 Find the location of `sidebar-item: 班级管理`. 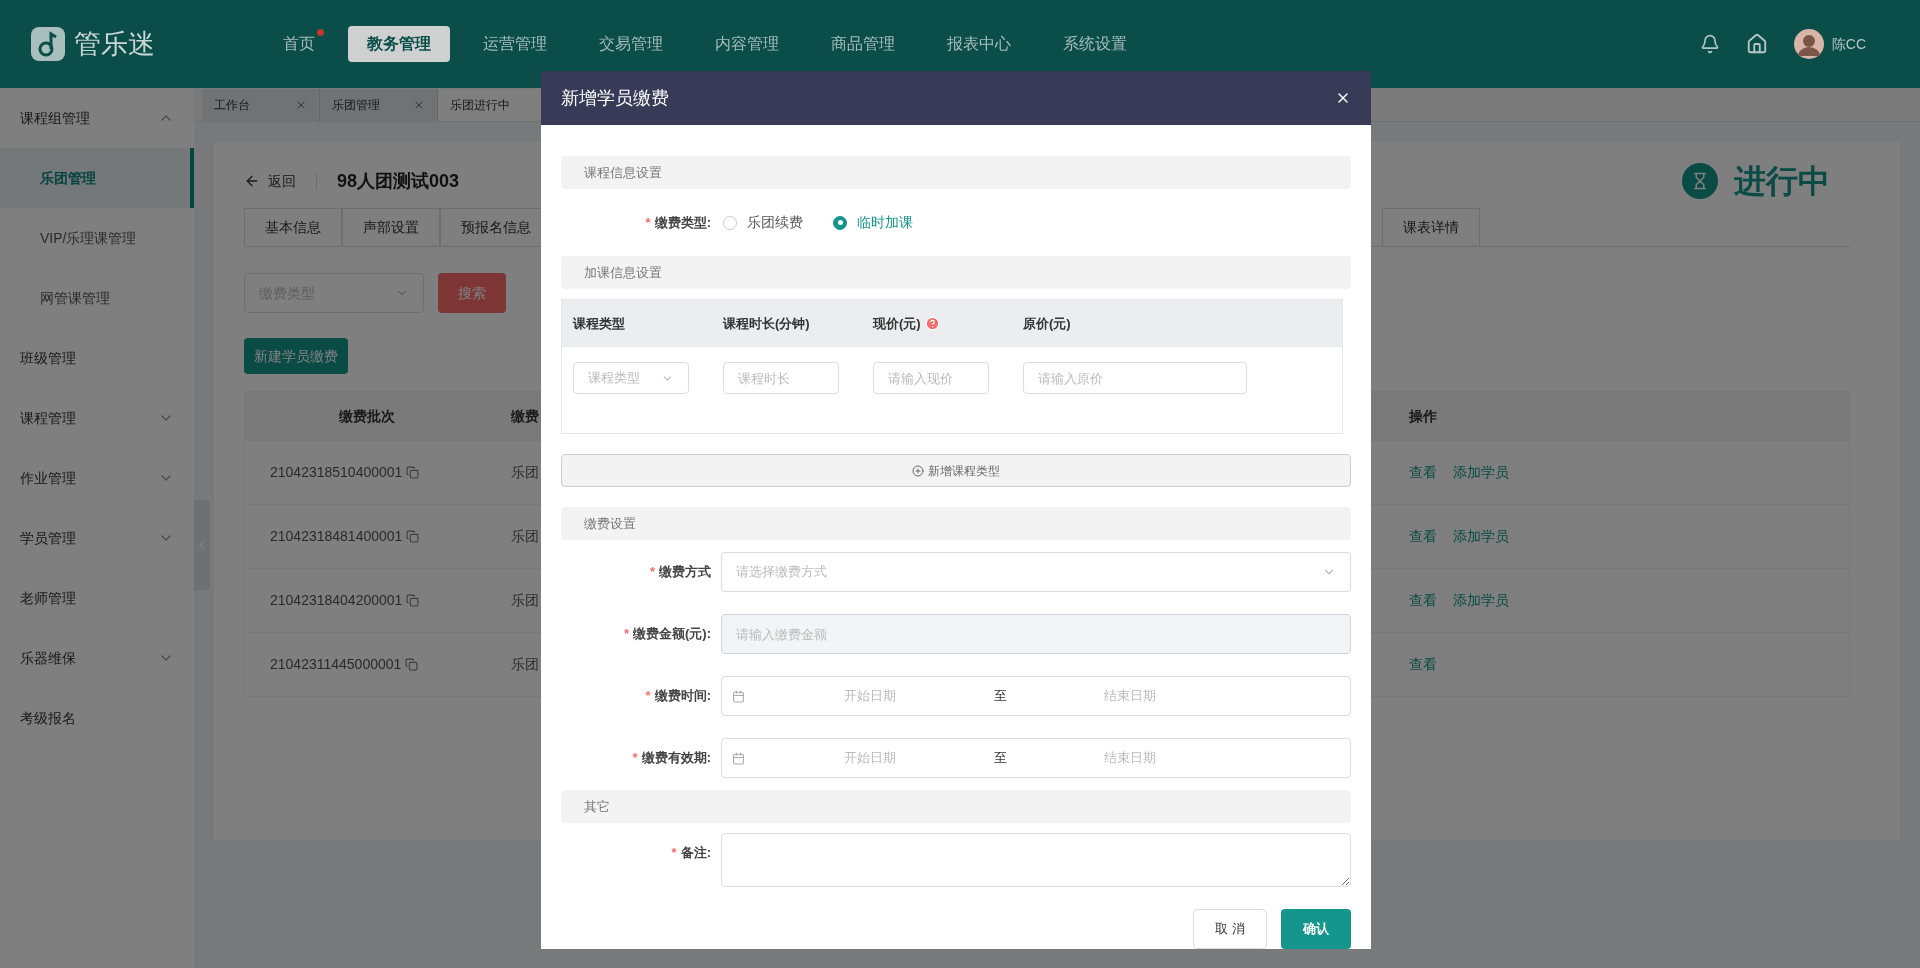

sidebar-item: 班级管理 is located at coordinates (97, 358).